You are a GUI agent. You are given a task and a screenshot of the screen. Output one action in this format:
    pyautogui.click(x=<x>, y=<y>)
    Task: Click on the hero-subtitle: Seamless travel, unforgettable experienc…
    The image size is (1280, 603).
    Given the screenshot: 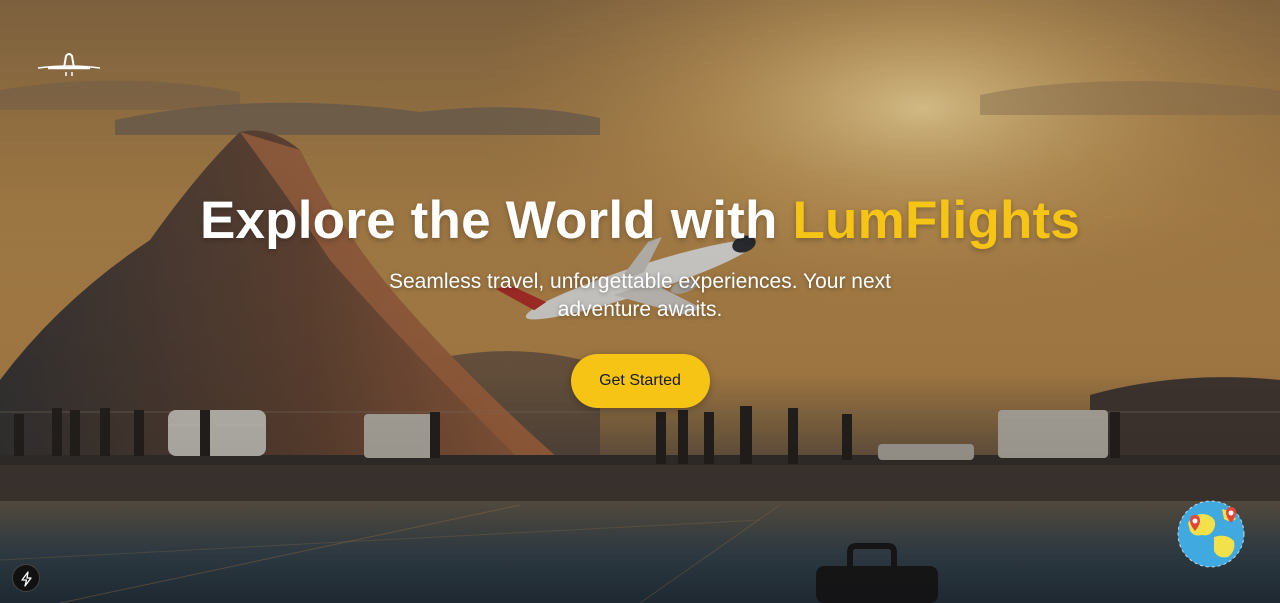 What is the action you would take?
    pyautogui.click(x=640, y=295)
    